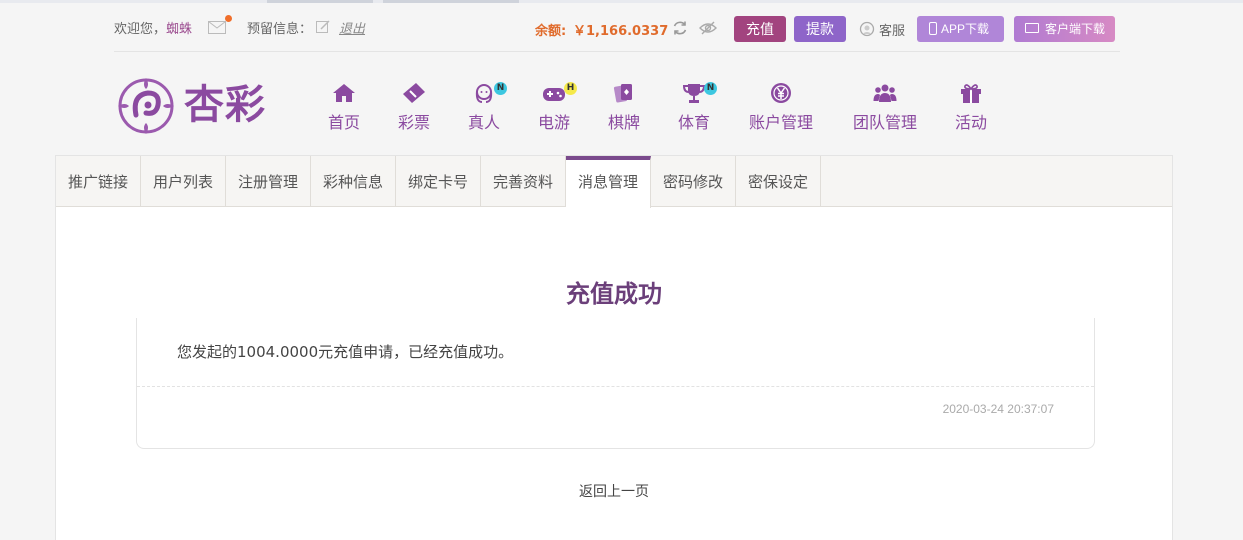 The width and height of the screenshot is (1243, 540). Describe the element at coordinates (694, 93) in the screenshot. I see `trophy-icon` at that location.